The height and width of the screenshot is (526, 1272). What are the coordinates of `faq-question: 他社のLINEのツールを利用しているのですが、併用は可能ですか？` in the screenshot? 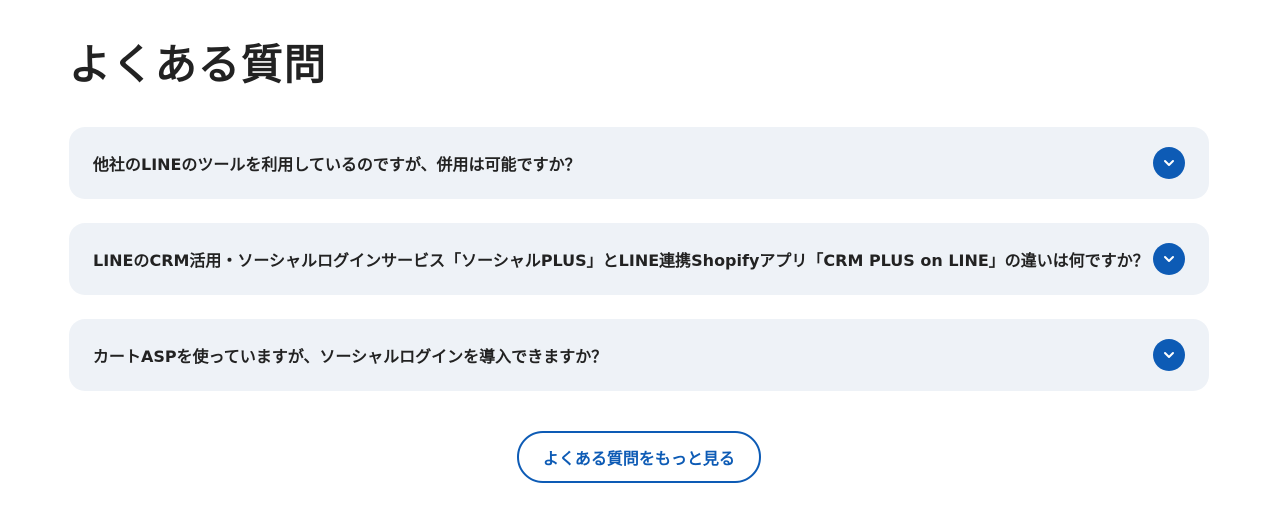 It's located at (337, 164).